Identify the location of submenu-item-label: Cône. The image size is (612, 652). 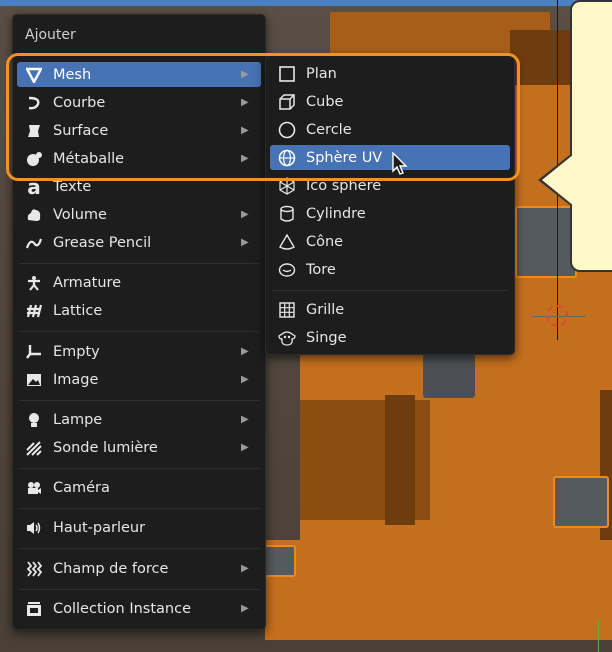
(325, 241).